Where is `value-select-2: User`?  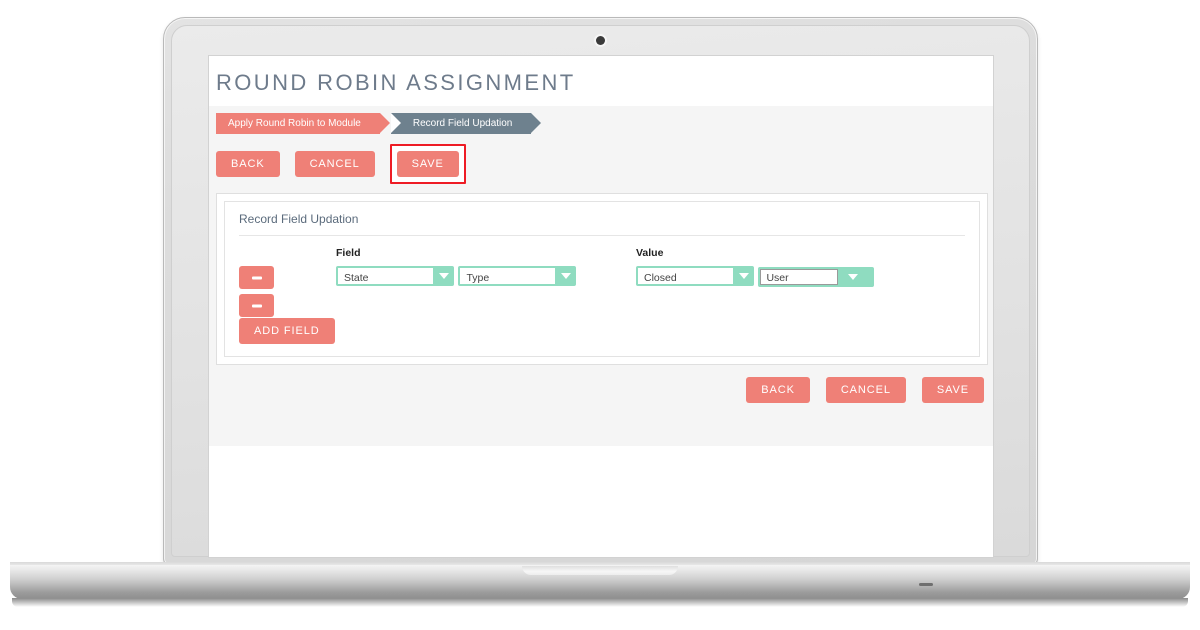 value-select-2: User is located at coordinates (816, 277).